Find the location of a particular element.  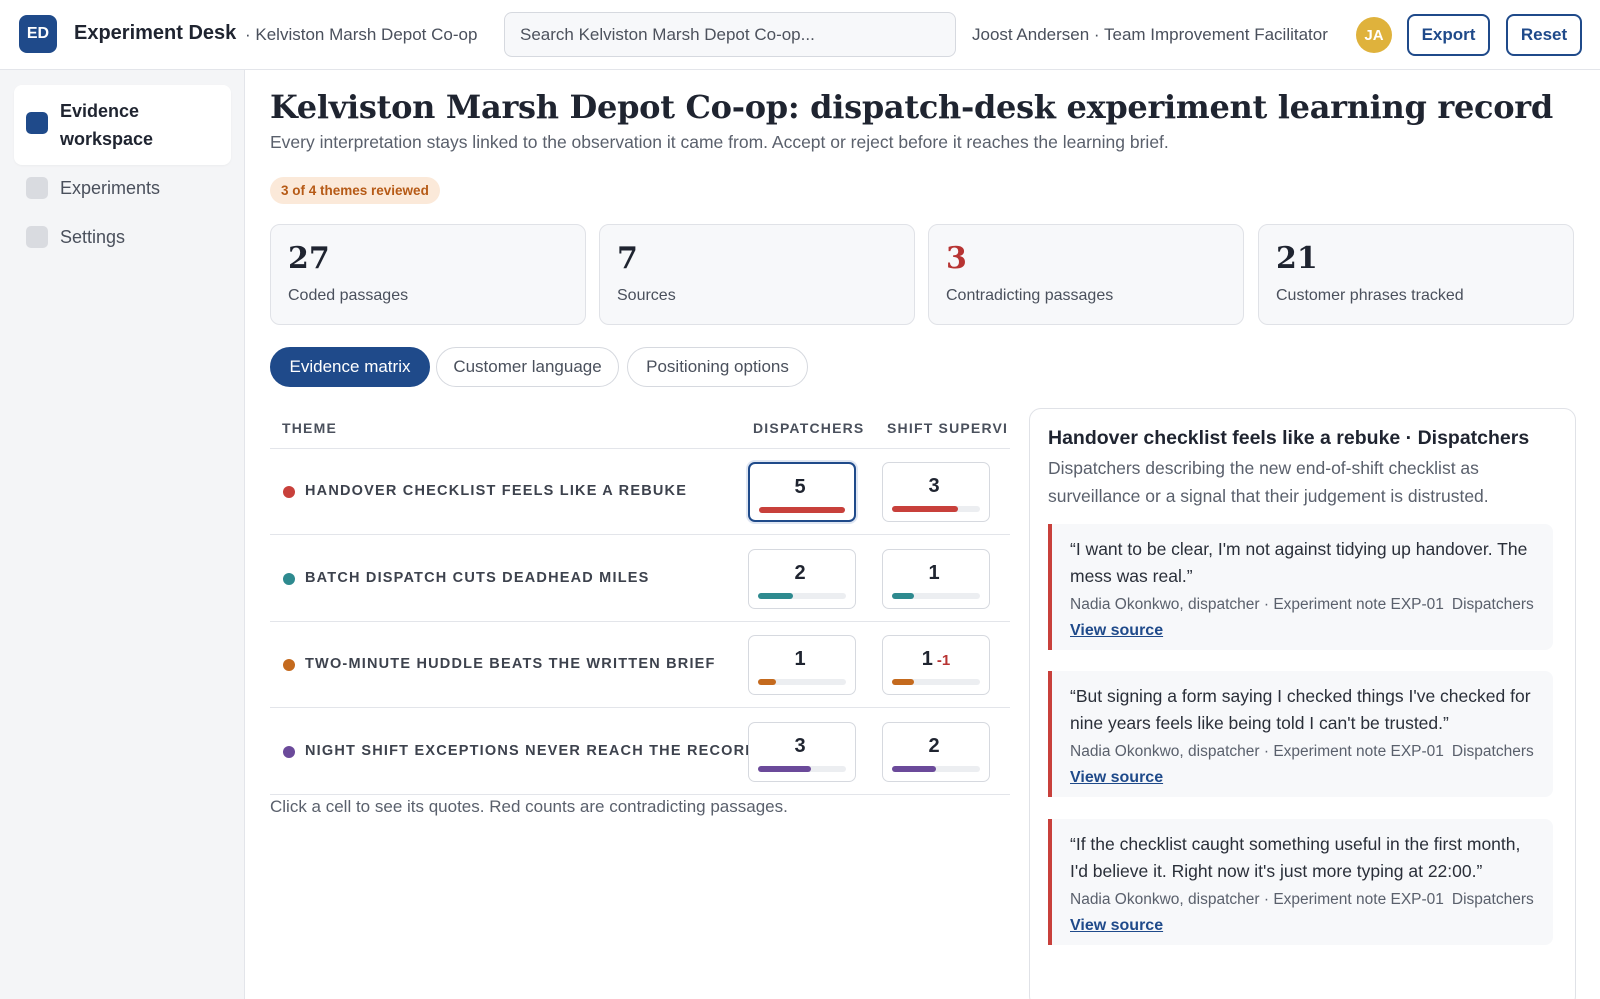

sidebar-item-evidence-workspace: Evidence workspace is located at coordinates (122, 125).